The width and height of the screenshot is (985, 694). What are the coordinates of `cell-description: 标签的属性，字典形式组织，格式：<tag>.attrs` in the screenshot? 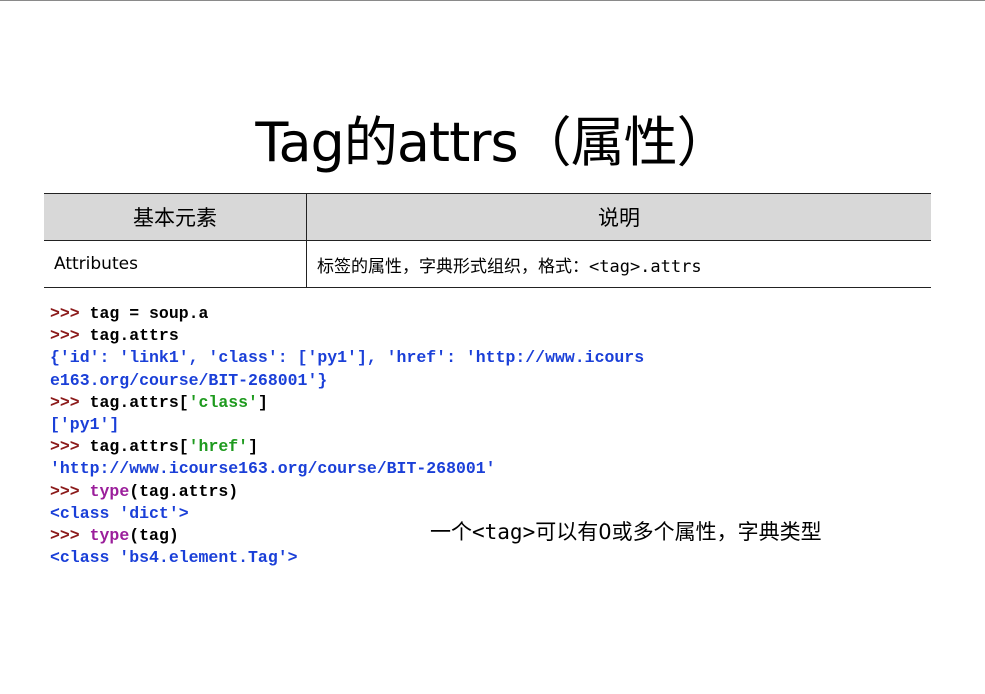 It's located at (618, 264).